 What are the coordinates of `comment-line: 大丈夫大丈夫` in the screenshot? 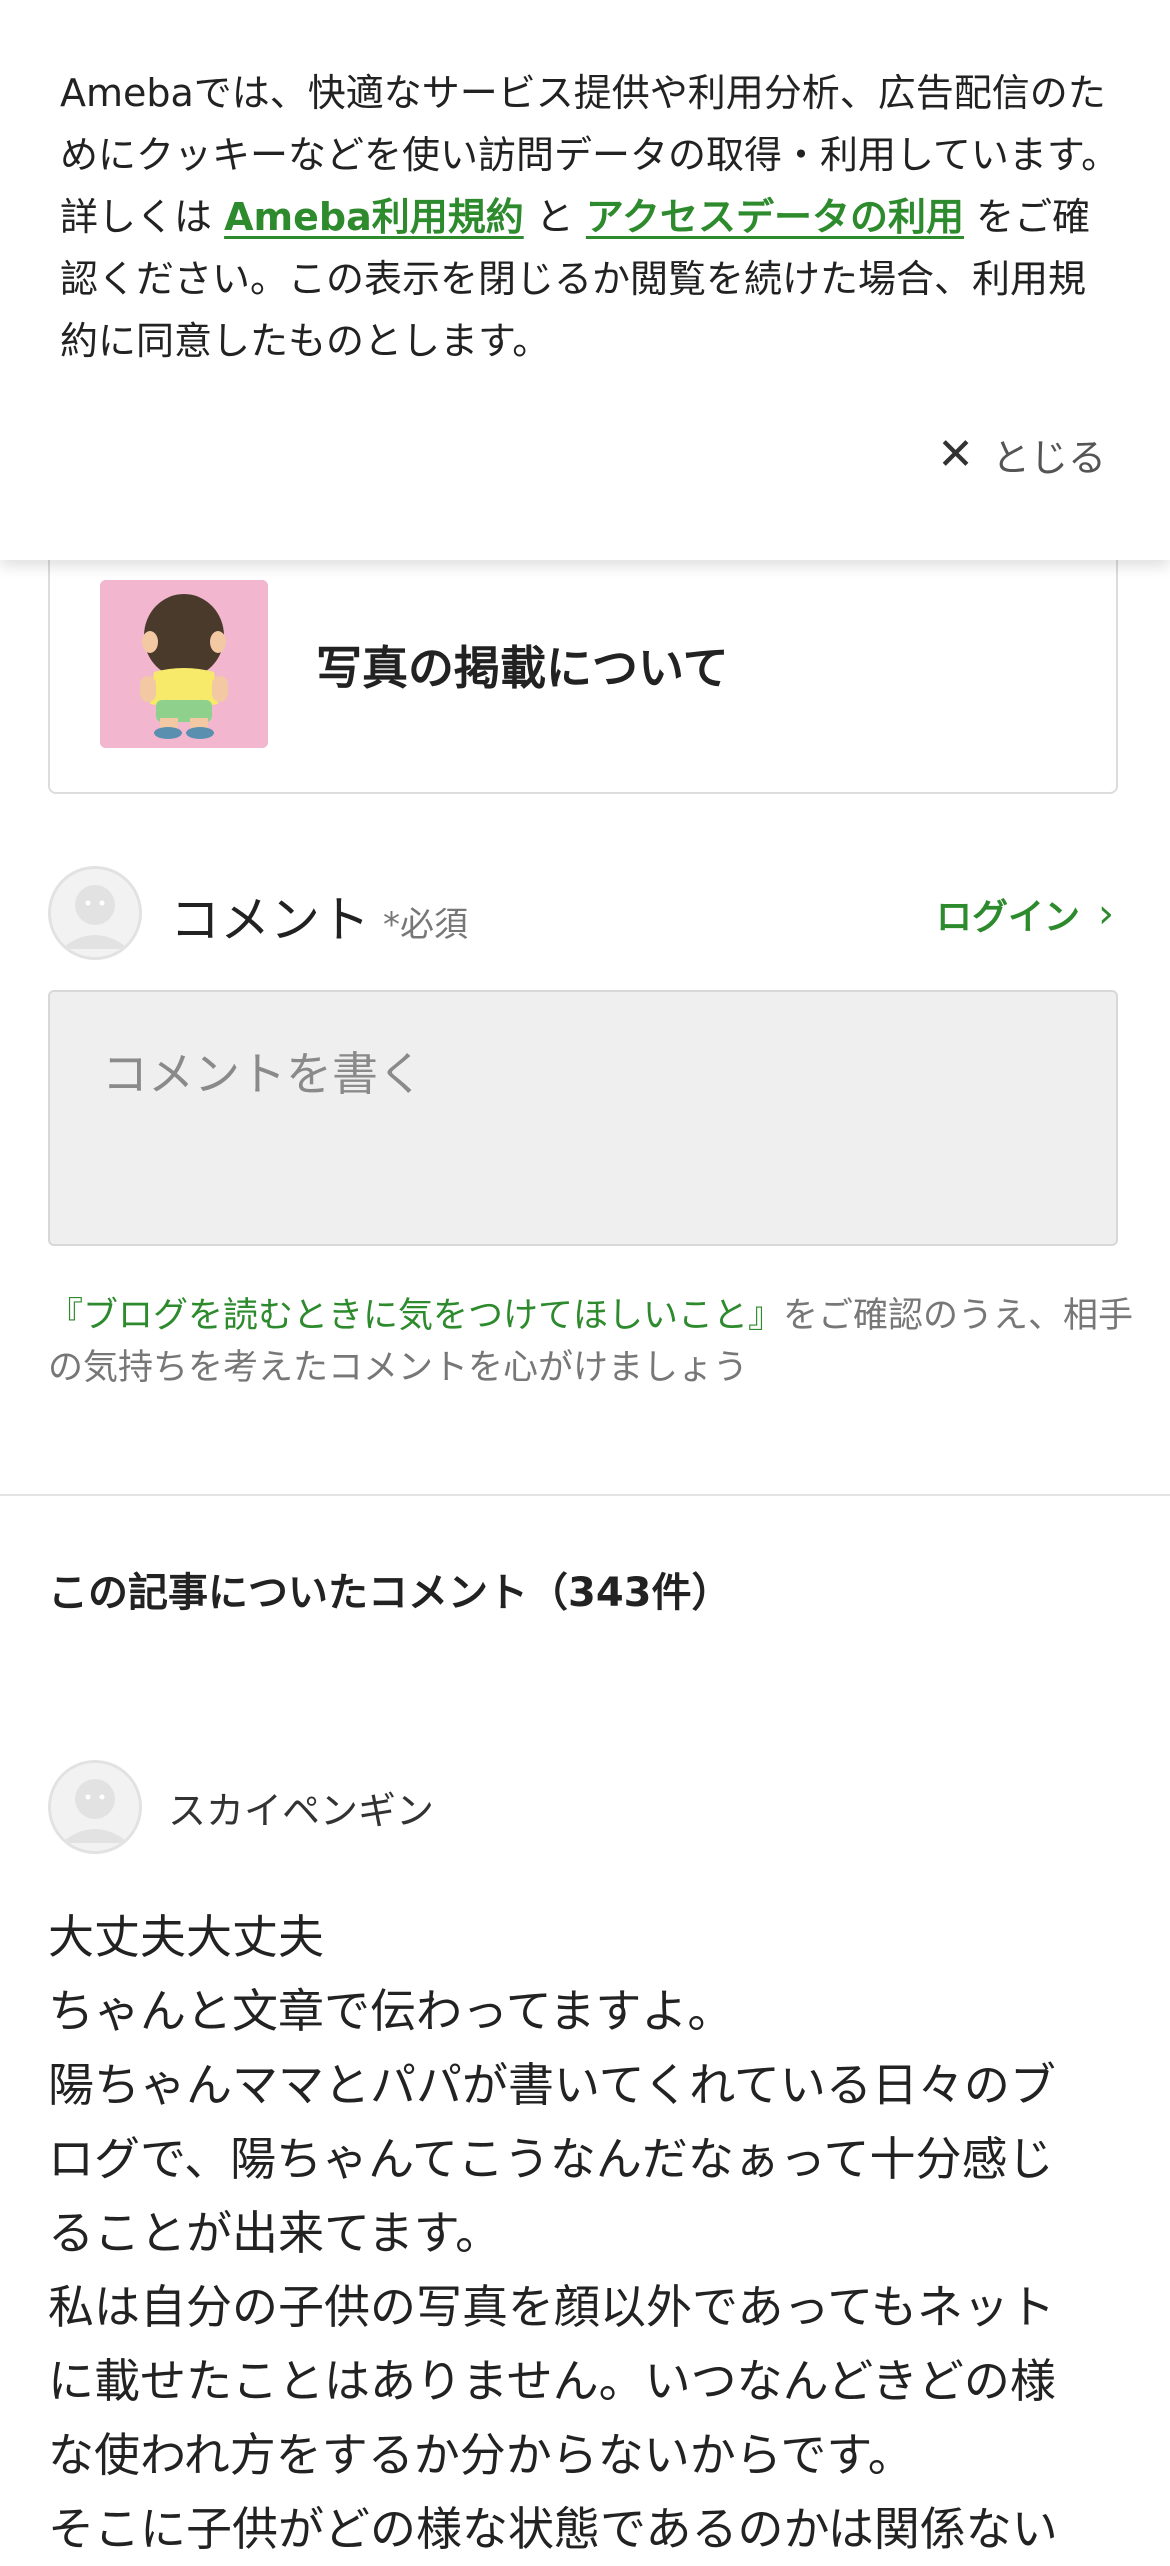 It's located at (186, 1937).